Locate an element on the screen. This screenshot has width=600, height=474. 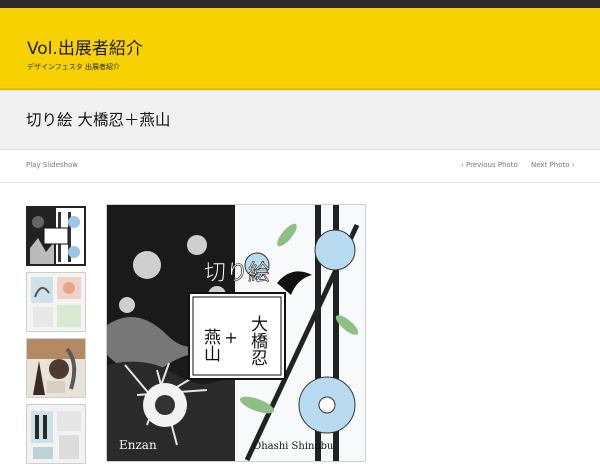
thumbnail-4-image is located at coordinates (56, 434).